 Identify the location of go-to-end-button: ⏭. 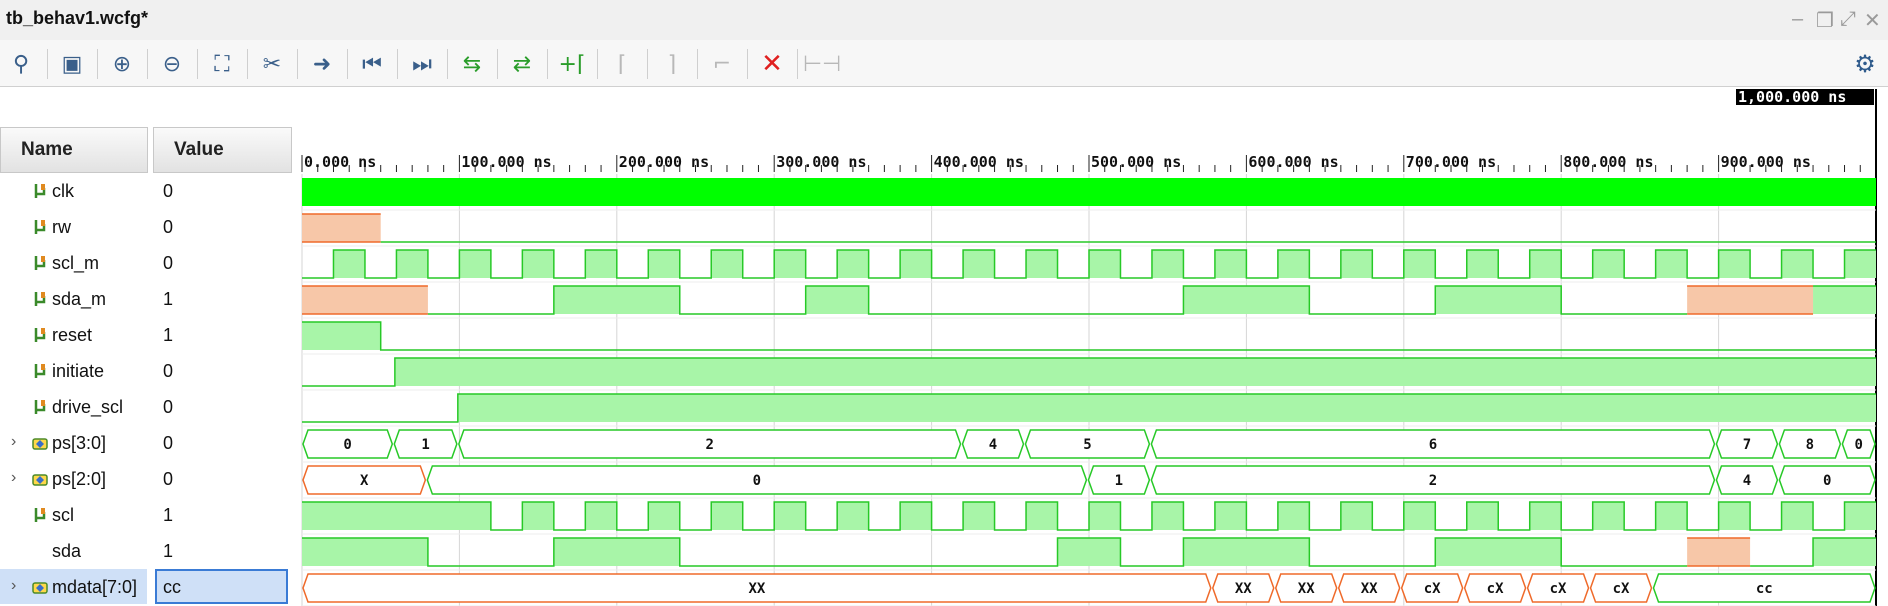
(422, 64).